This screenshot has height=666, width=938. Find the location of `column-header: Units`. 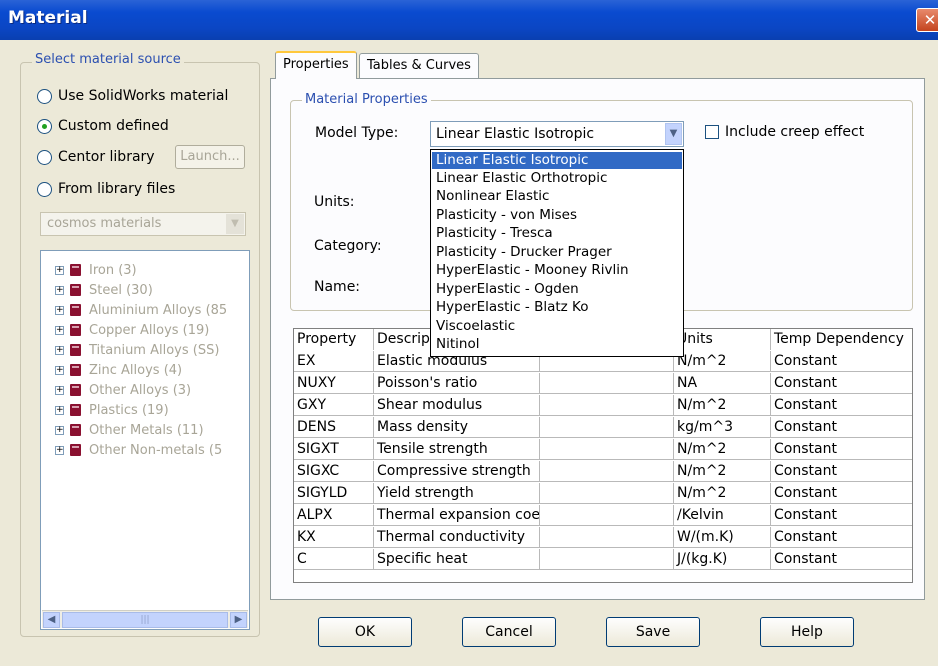

column-header: Units is located at coordinates (722, 339).